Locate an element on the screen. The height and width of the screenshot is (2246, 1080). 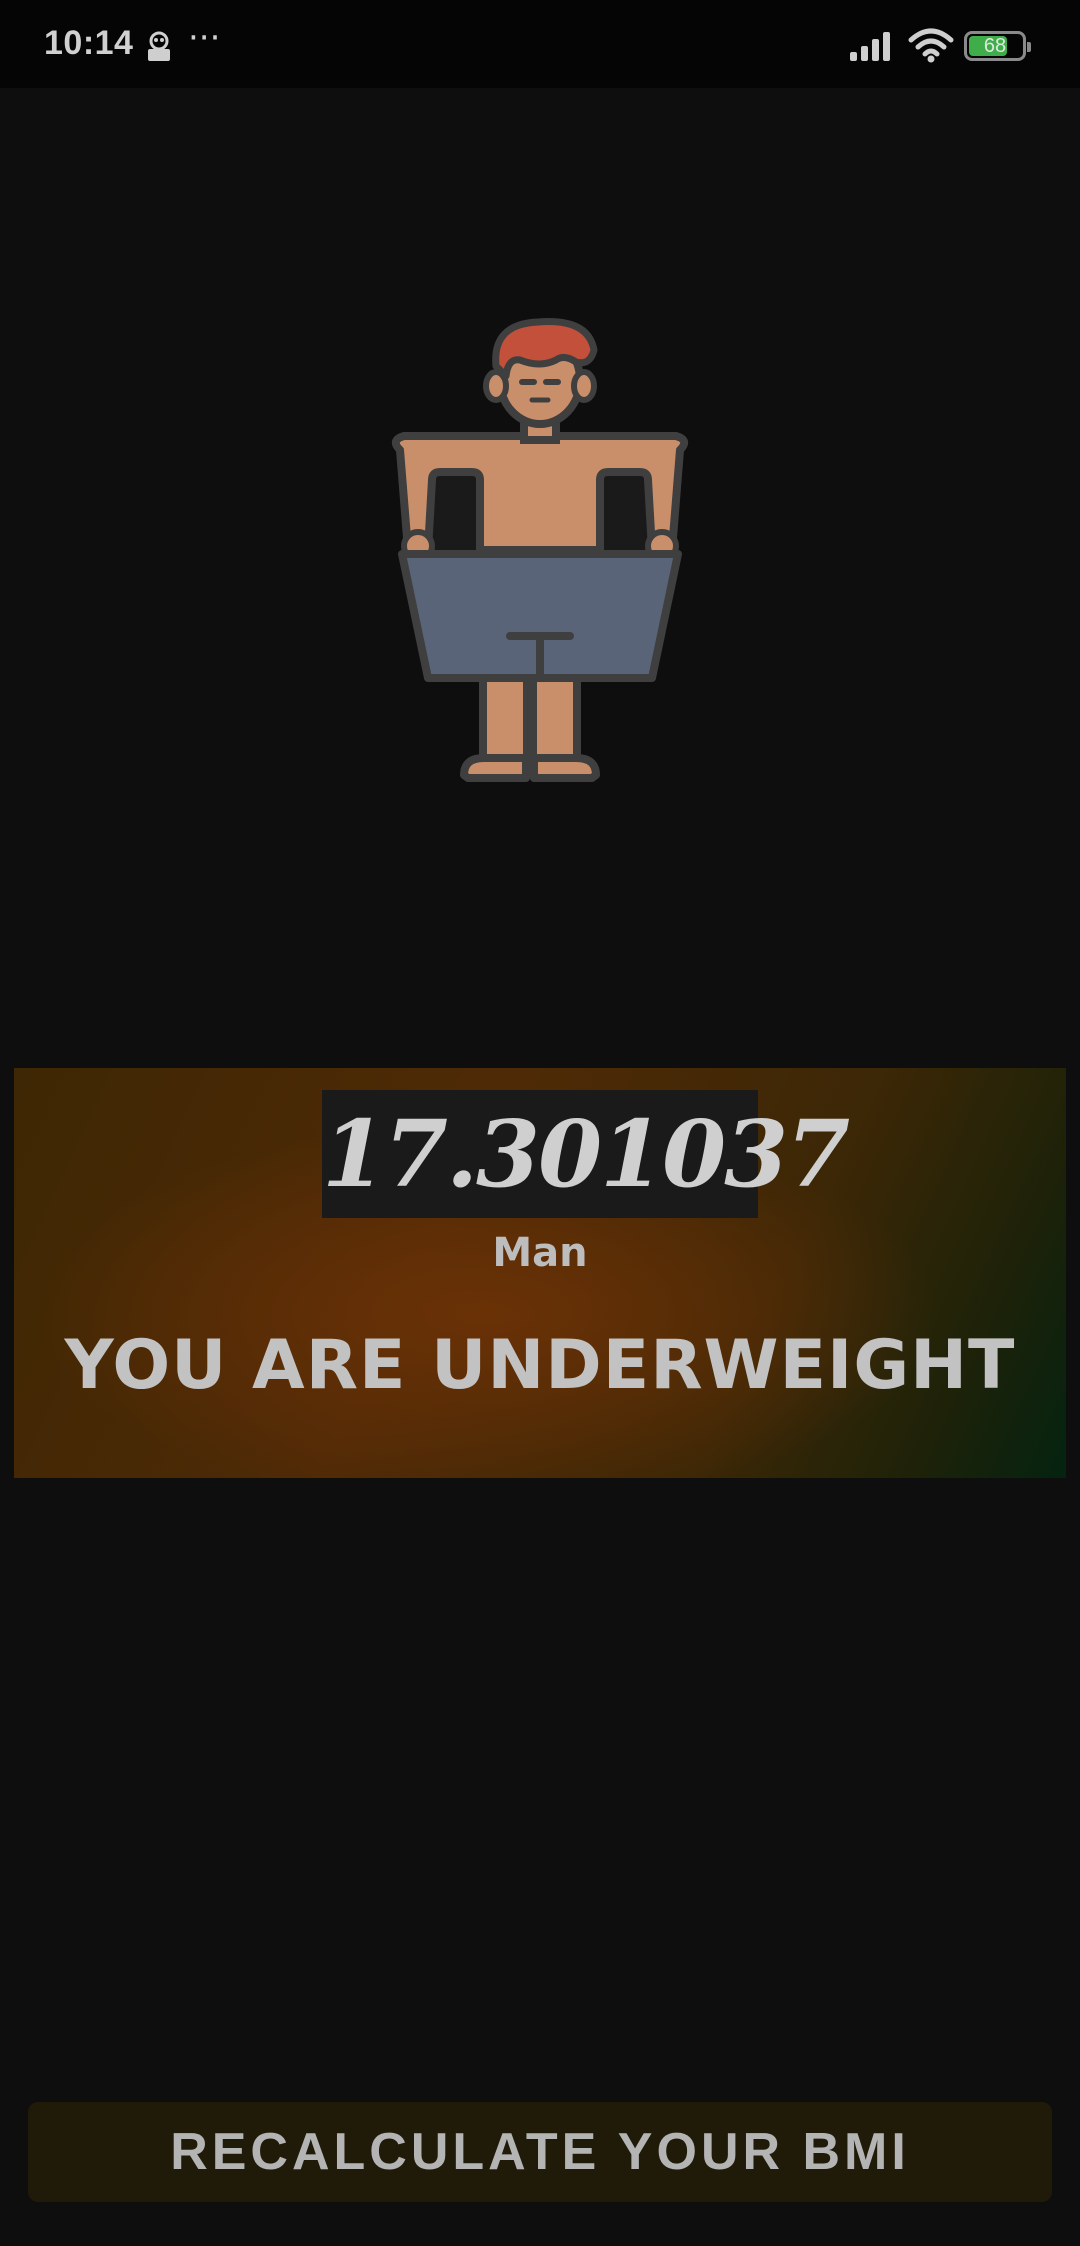
status-indicators: 68 is located at coordinates (939, 46).